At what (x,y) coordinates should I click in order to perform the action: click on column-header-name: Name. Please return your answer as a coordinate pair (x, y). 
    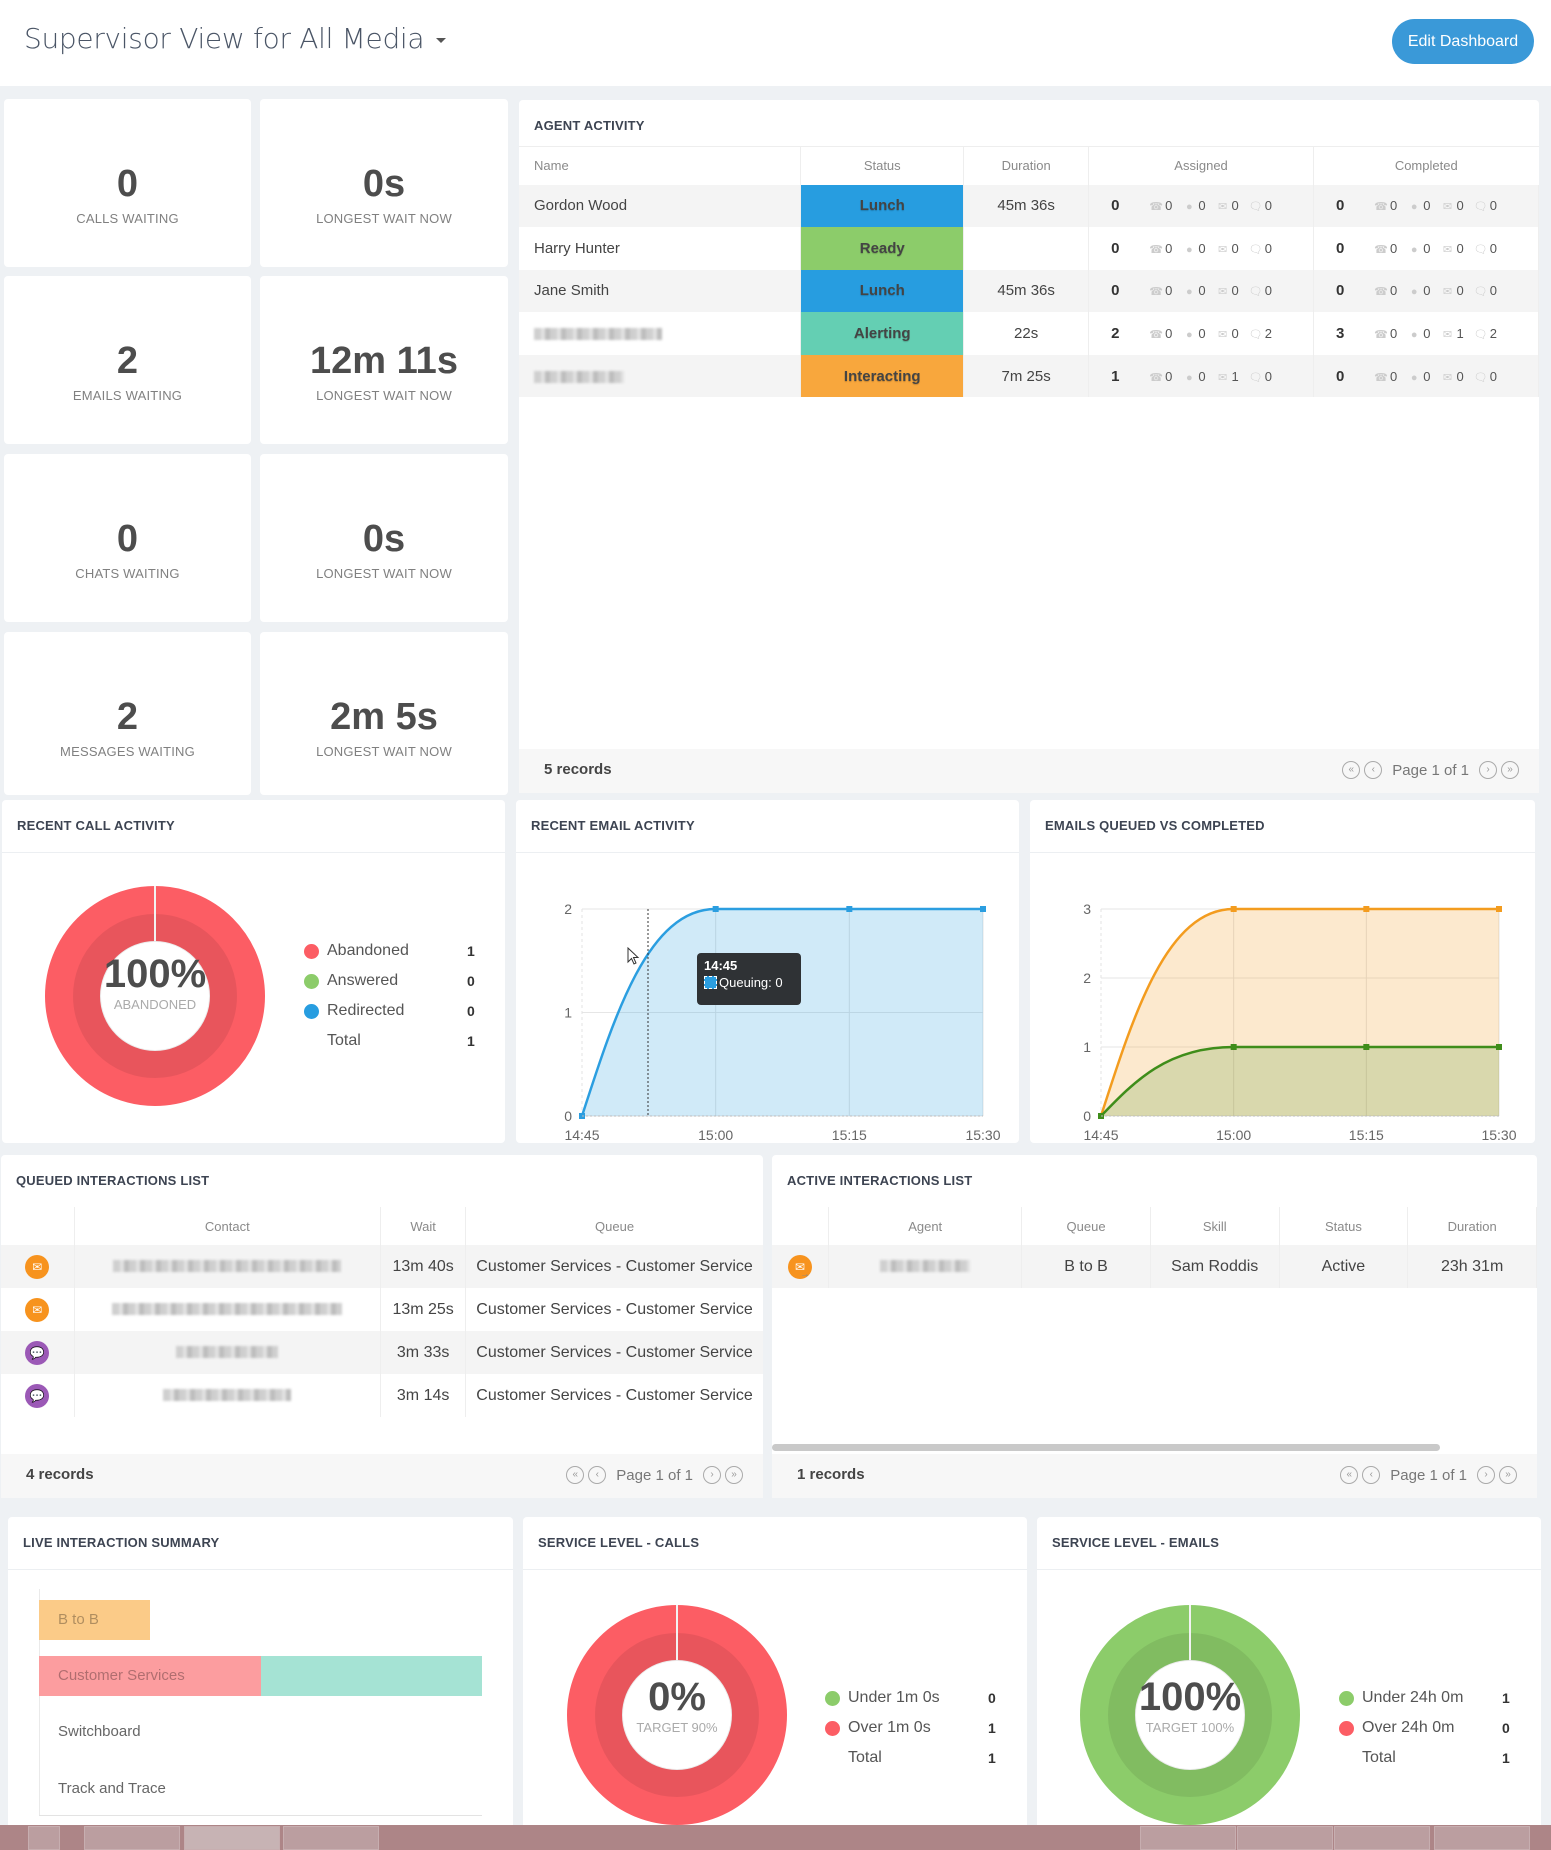
    Looking at the image, I should click on (660, 165).